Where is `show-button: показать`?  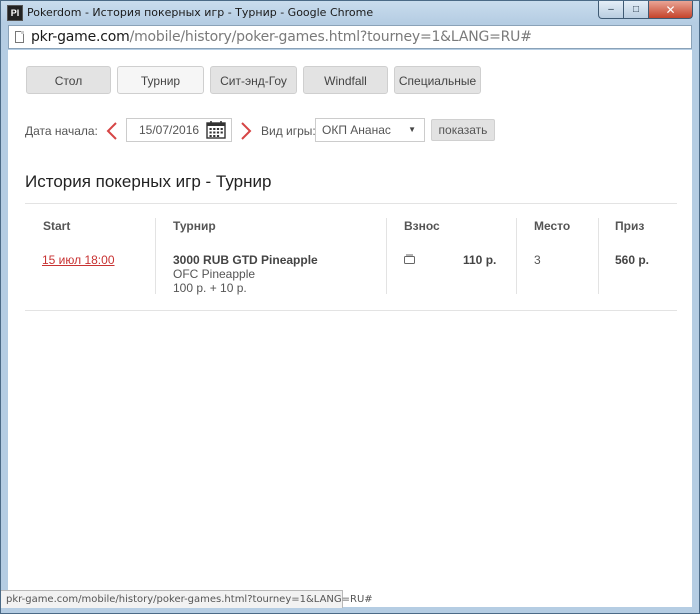
show-button: показать is located at coordinates (463, 130).